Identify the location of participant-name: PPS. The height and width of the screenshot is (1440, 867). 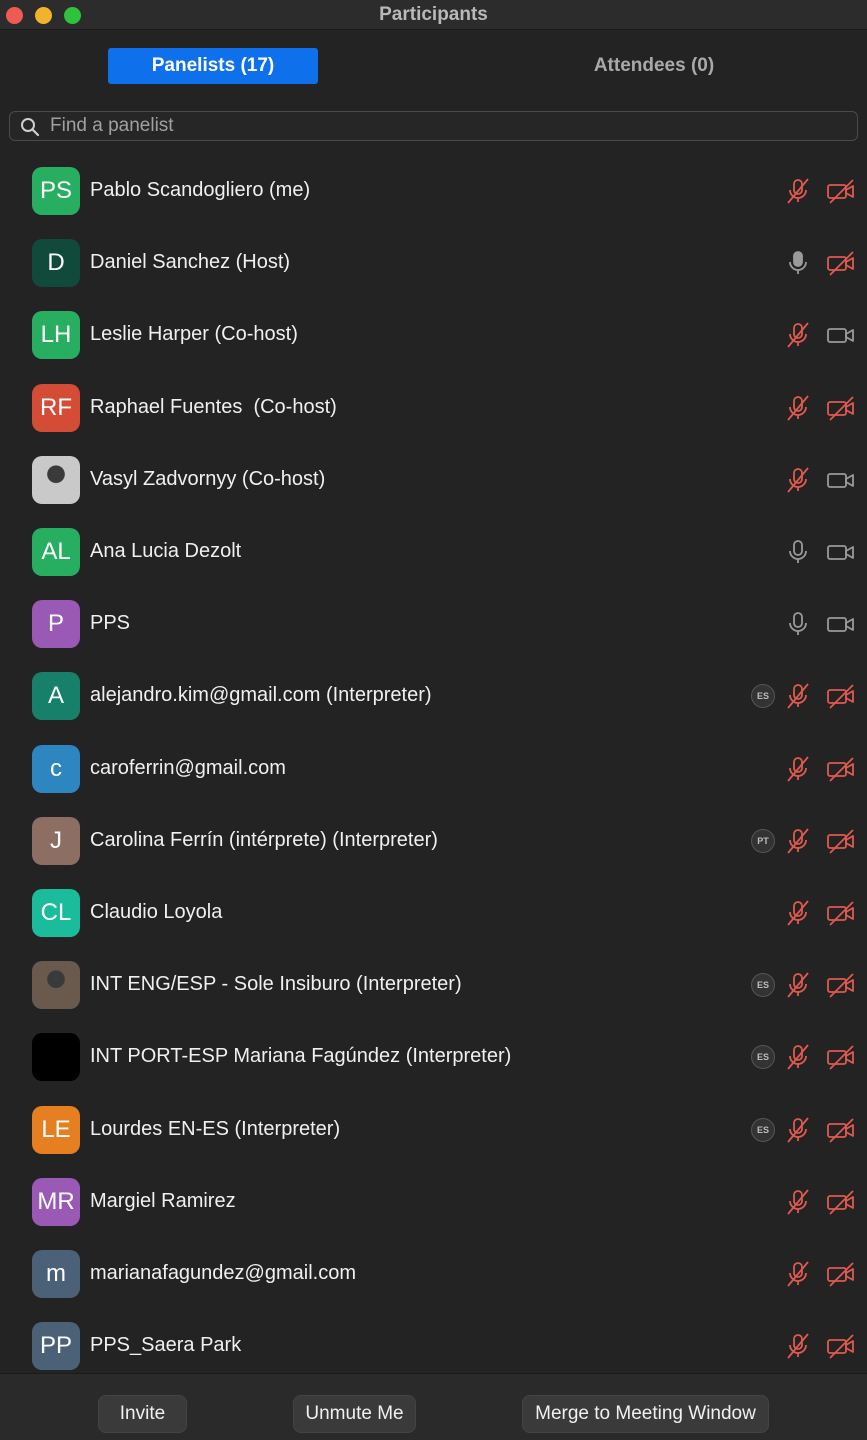
(110, 623).